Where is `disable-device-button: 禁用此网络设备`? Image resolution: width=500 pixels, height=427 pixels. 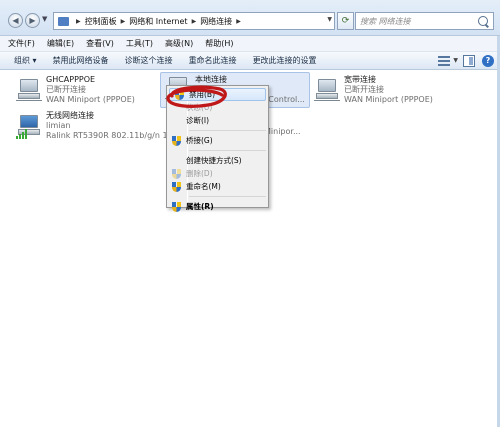
disable-device-button: 禁用此网络设备 is located at coordinates (81, 60).